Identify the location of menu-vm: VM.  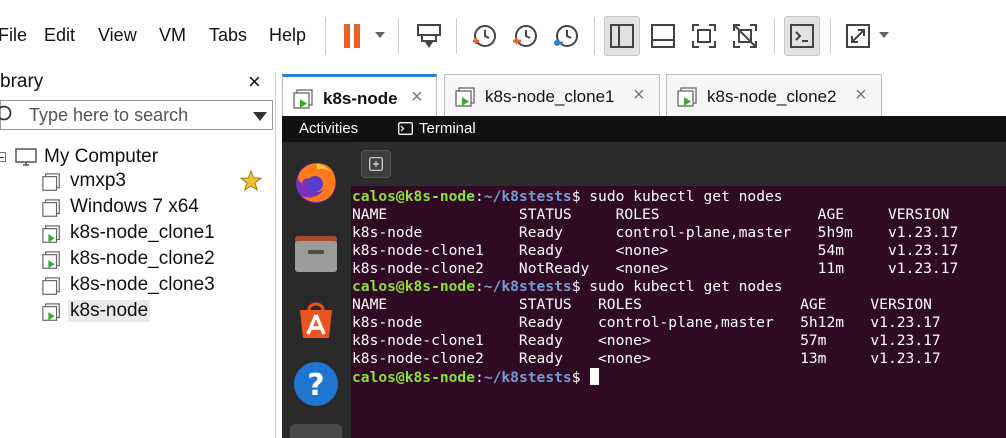
(172, 35).